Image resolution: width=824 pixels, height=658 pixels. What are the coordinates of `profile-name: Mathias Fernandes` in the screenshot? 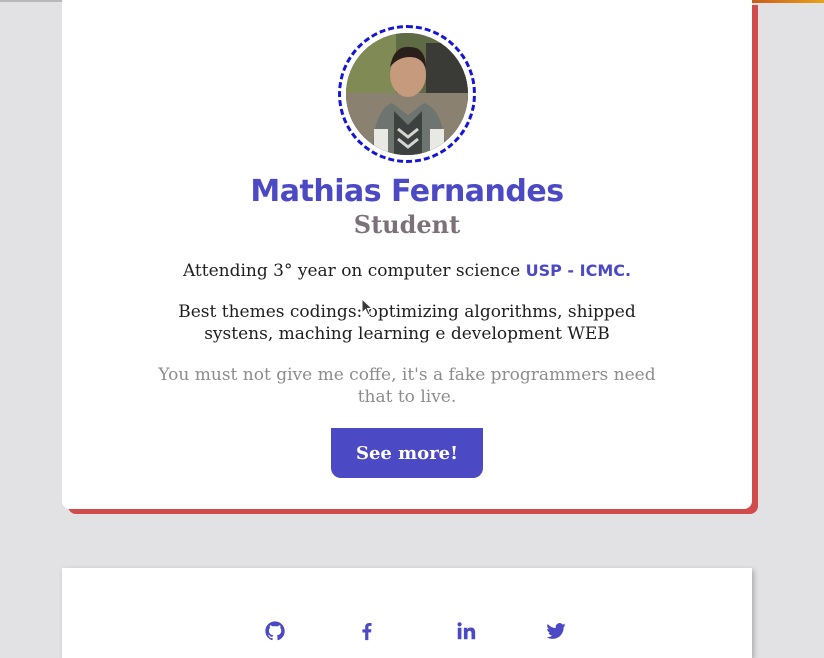 It's located at (407, 191).